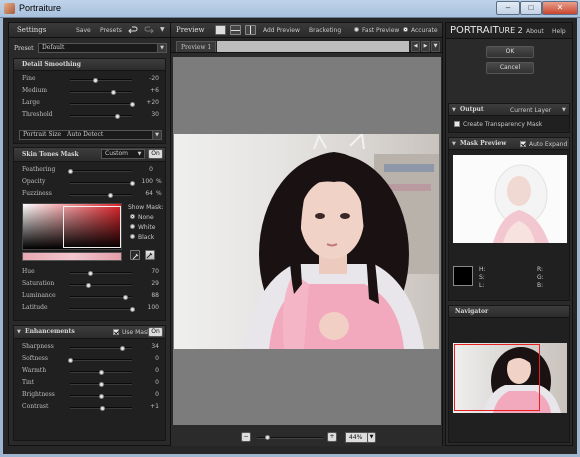 This screenshot has width=580, height=457. I want to click on slider-track-hue, so click(101, 273).